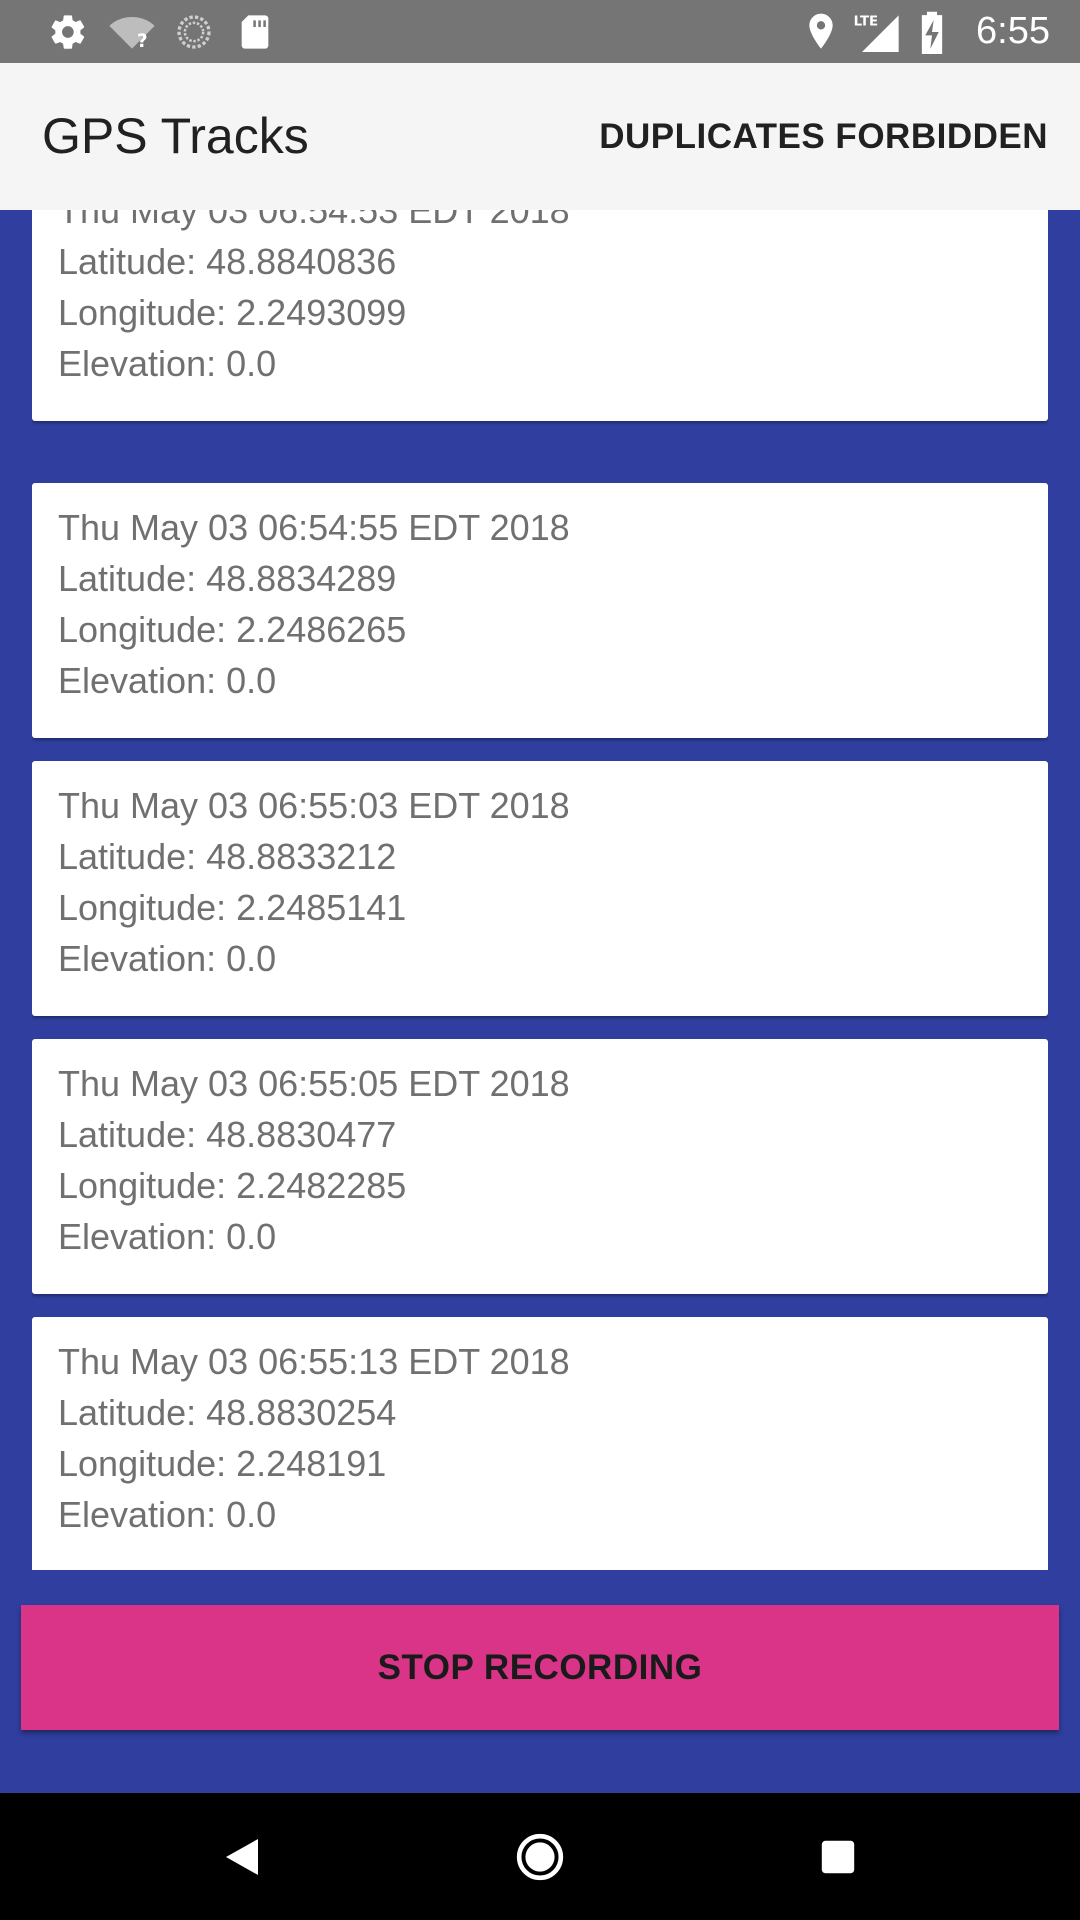  Describe the element at coordinates (242, 1856) in the screenshot. I see `back-icon` at that location.